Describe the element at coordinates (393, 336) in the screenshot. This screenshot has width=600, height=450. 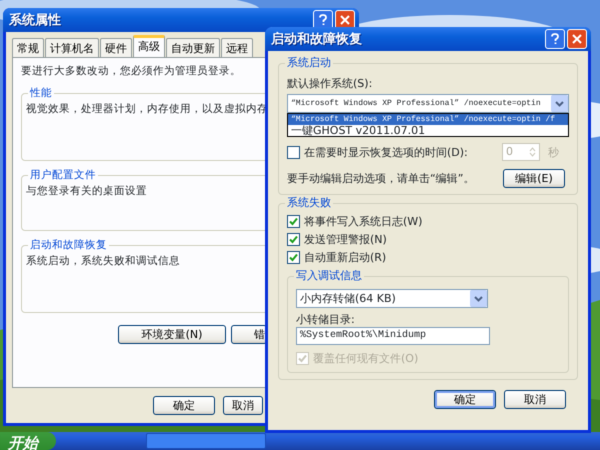
I see `text-field: %SystemRoot%\Minidump` at that location.